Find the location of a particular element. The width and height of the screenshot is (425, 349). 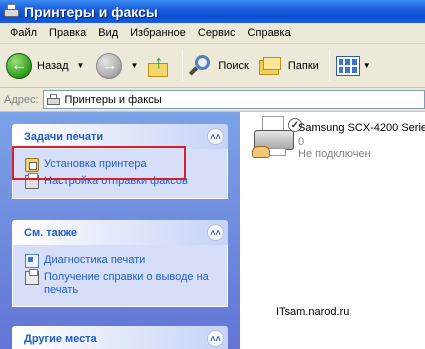

forward-button: → ▼ is located at coordinates (117, 66).